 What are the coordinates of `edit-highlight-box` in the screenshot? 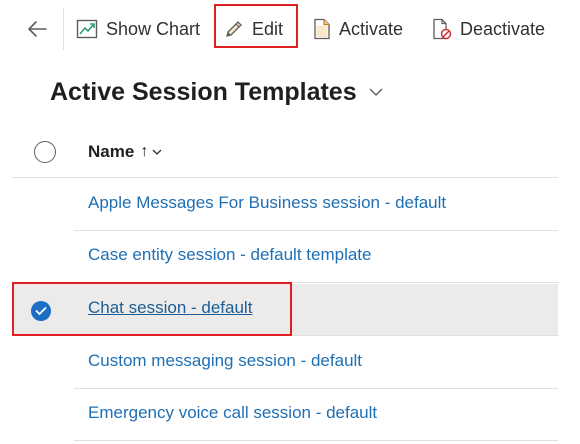 It's located at (256, 26).